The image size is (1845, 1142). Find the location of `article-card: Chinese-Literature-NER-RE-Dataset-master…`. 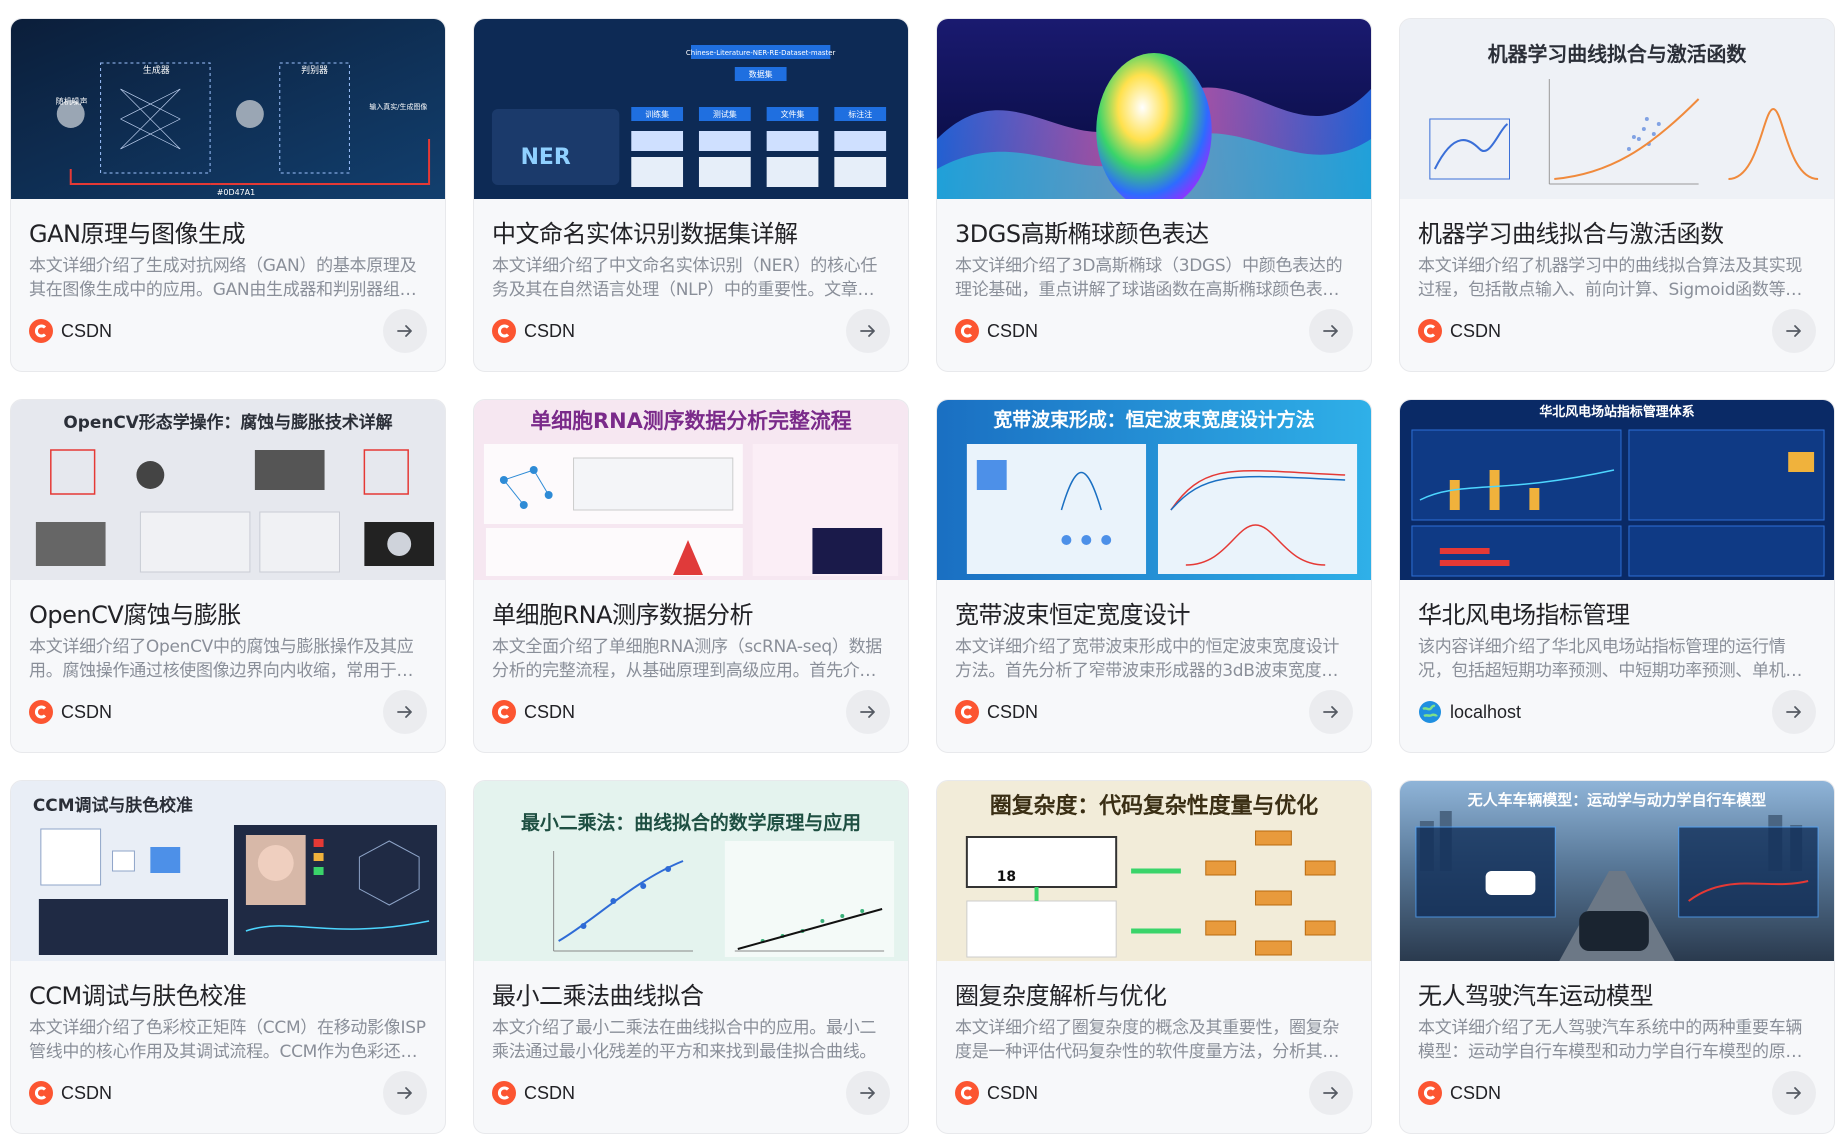

article-card: Chinese-Literature-NER-RE-Dataset-master… is located at coordinates (691, 195).